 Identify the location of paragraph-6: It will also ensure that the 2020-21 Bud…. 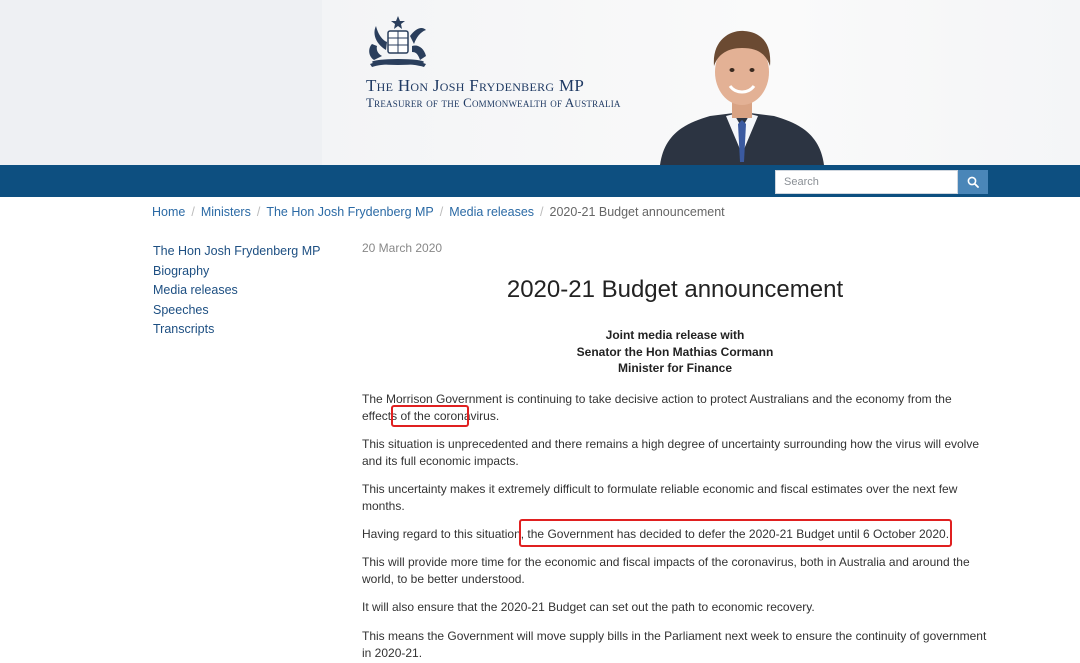
(588, 607).